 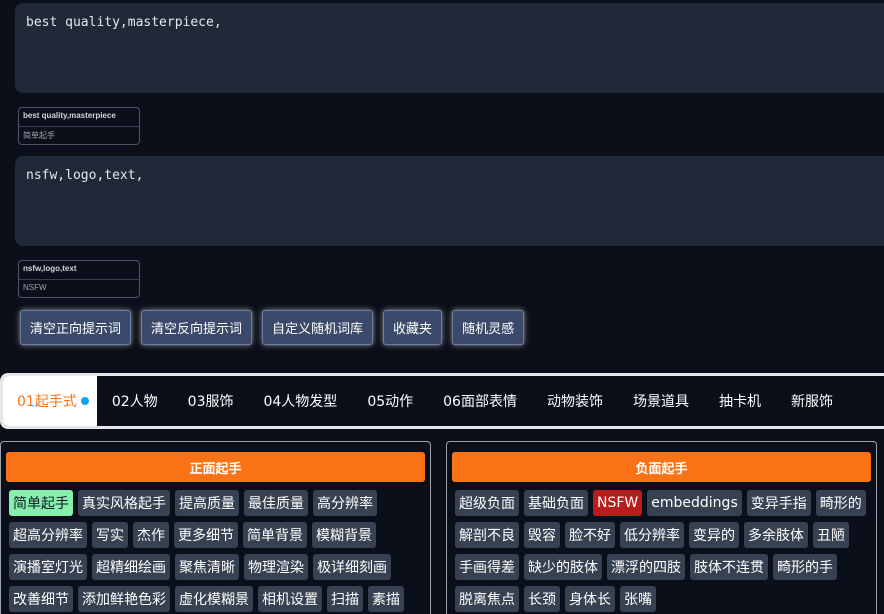 What do you see at coordinates (831, 535) in the screenshot?
I see `negative-tag: 丑陋` at bounding box center [831, 535].